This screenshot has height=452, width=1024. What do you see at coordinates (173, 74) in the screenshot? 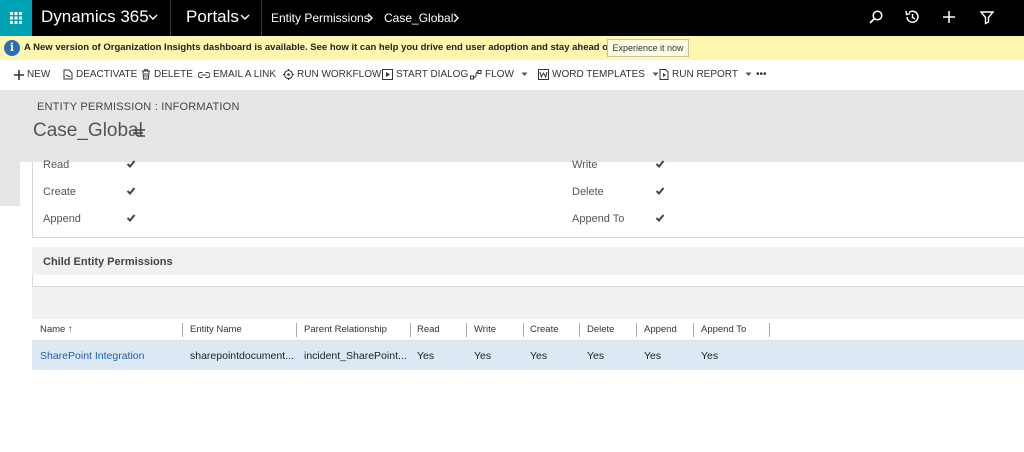
I see `delete-label: DELETE` at bounding box center [173, 74].